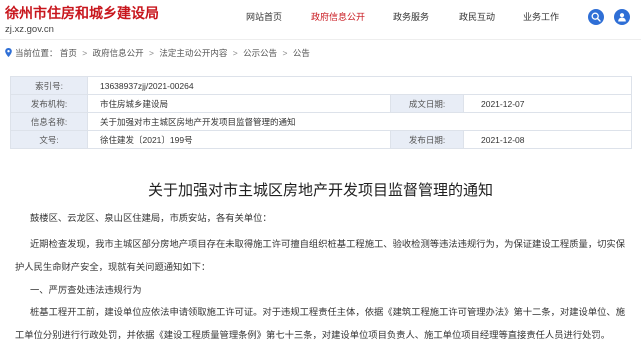  I want to click on article-title: 关于加强对市主城区房地产开发项目监督管理的通知, so click(320, 190).